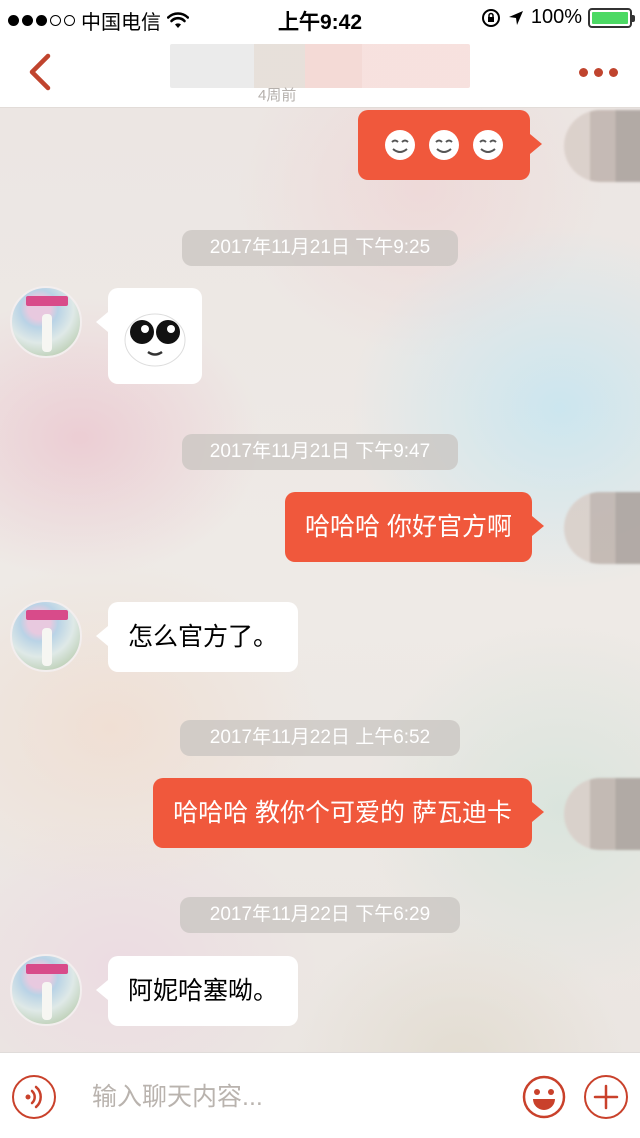 Image resolution: width=640 pixels, height=1138 pixels. I want to click on message-timestamp: 2017年11月22日 上午6:52, so click(320, 738).